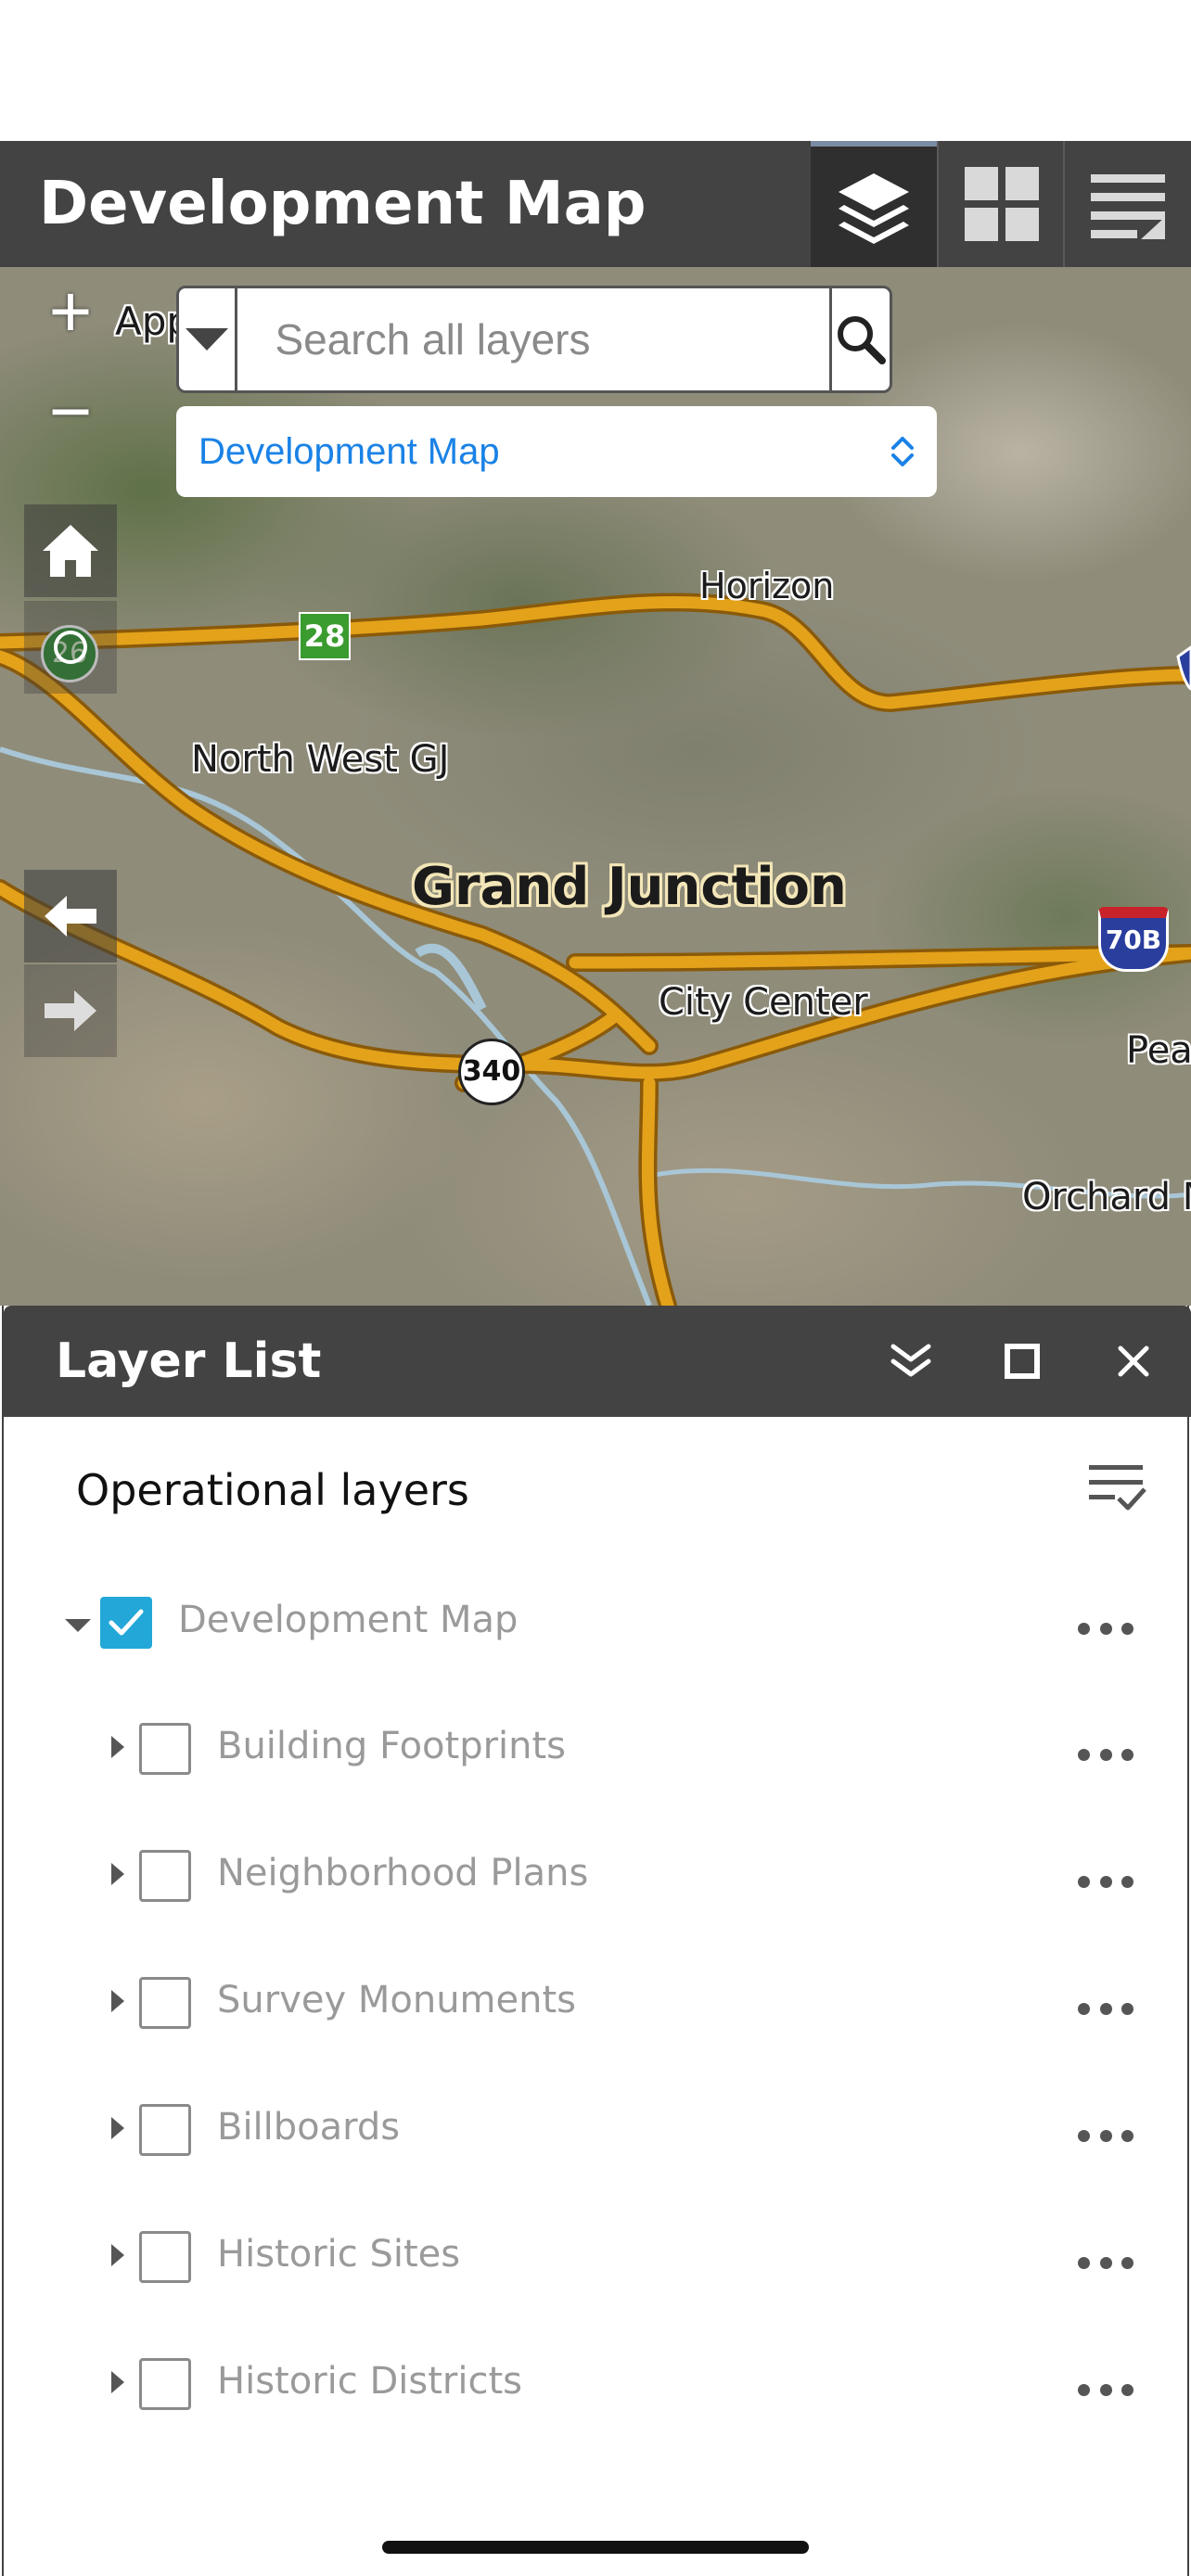 This screenshot has width=1191, height=2576. I want to click on plus-icon: +, so click(70, 311).